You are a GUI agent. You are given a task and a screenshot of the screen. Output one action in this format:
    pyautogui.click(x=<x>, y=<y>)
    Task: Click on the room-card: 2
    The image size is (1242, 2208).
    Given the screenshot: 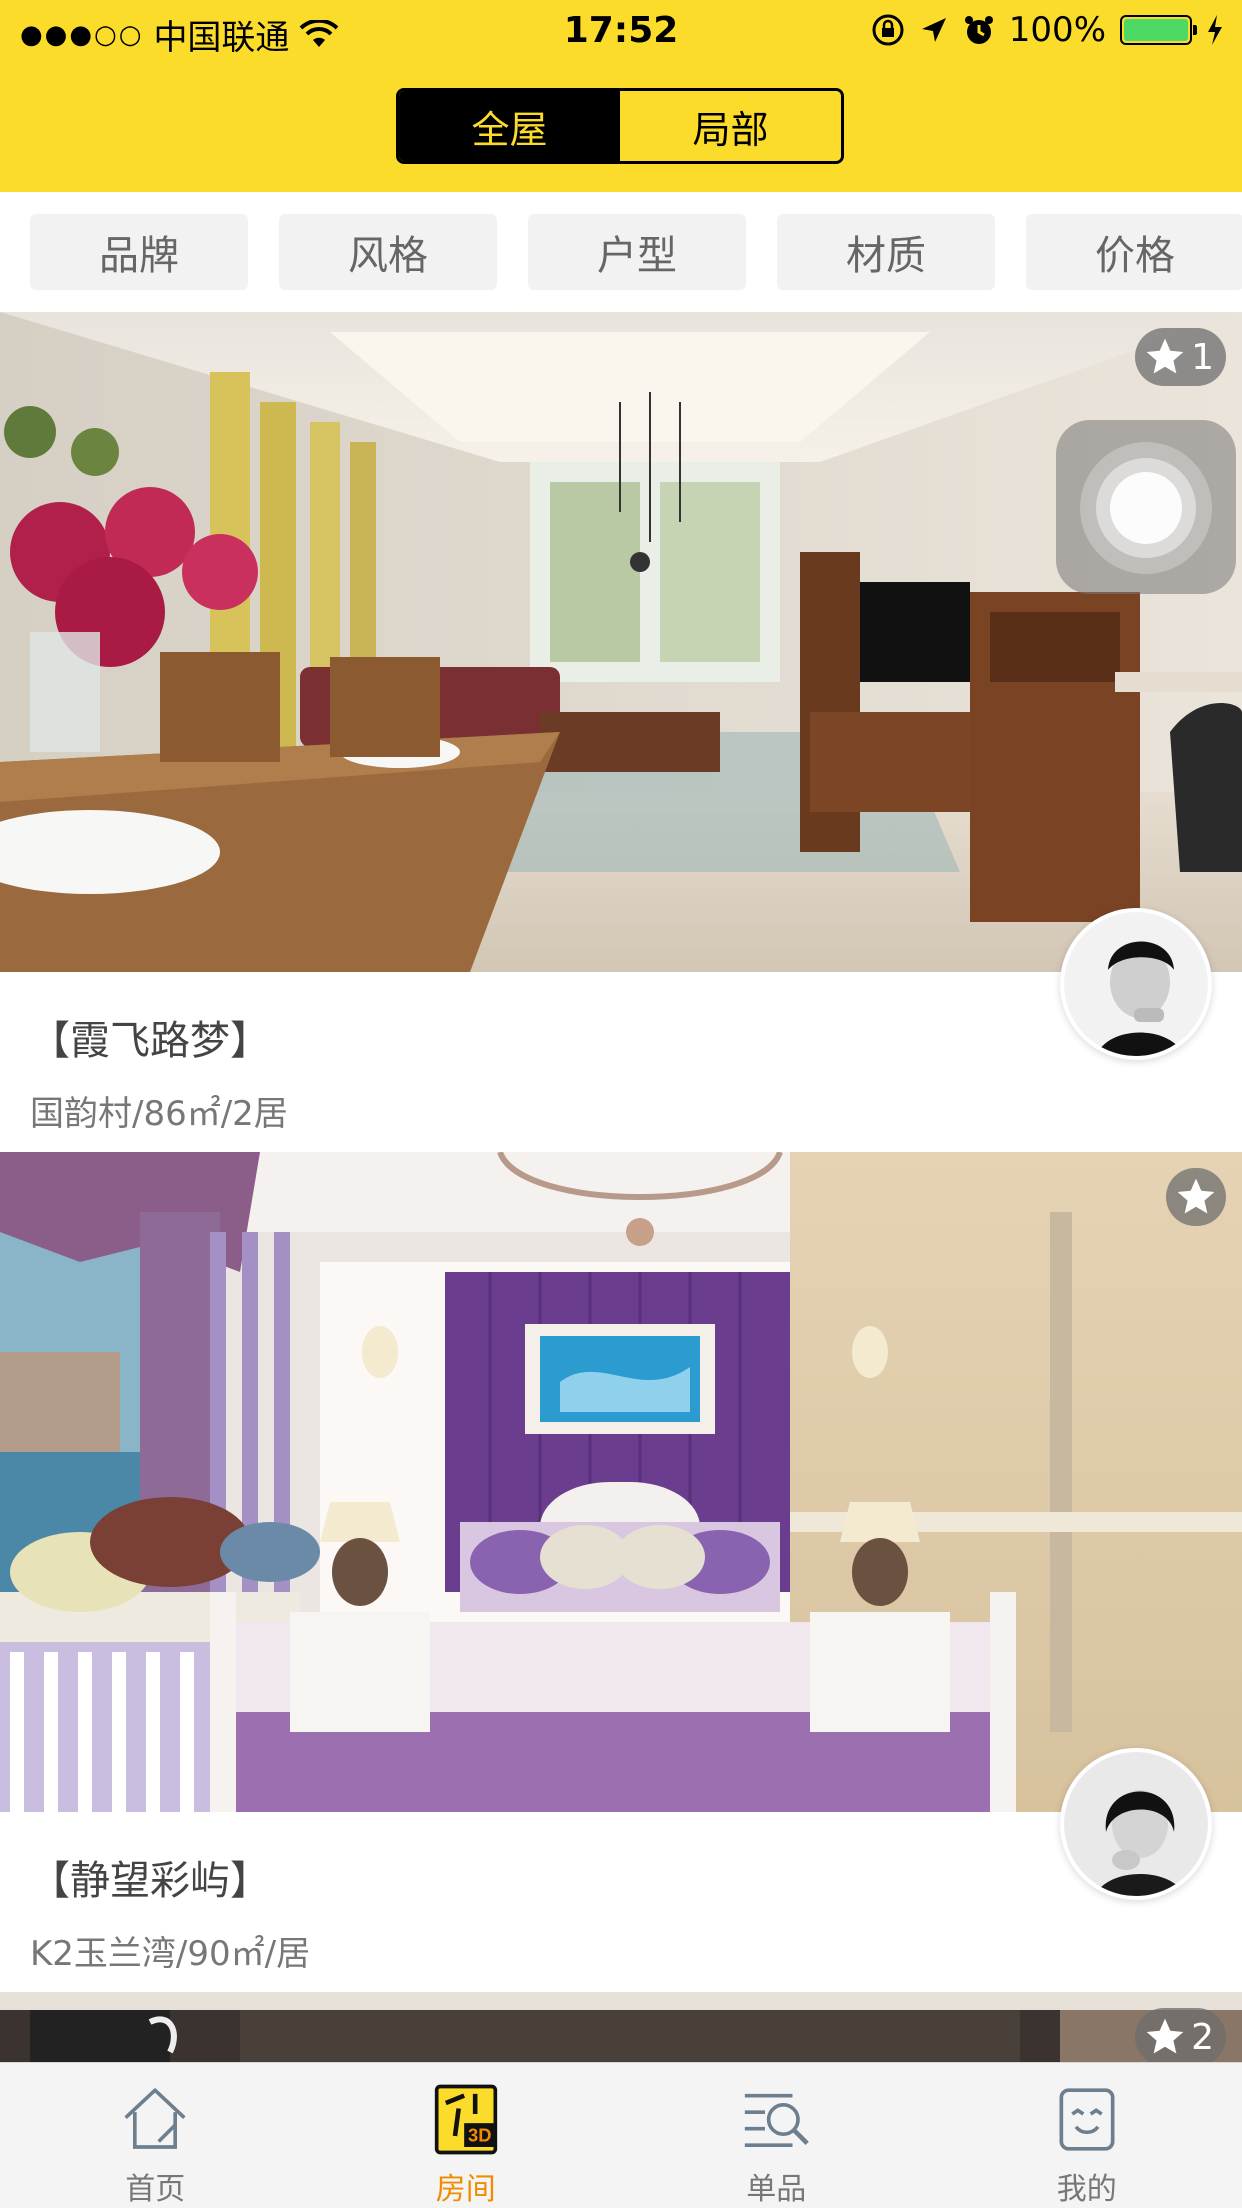 What is the action you would take?
    pyautogui.click(x=621, y=2027)
    